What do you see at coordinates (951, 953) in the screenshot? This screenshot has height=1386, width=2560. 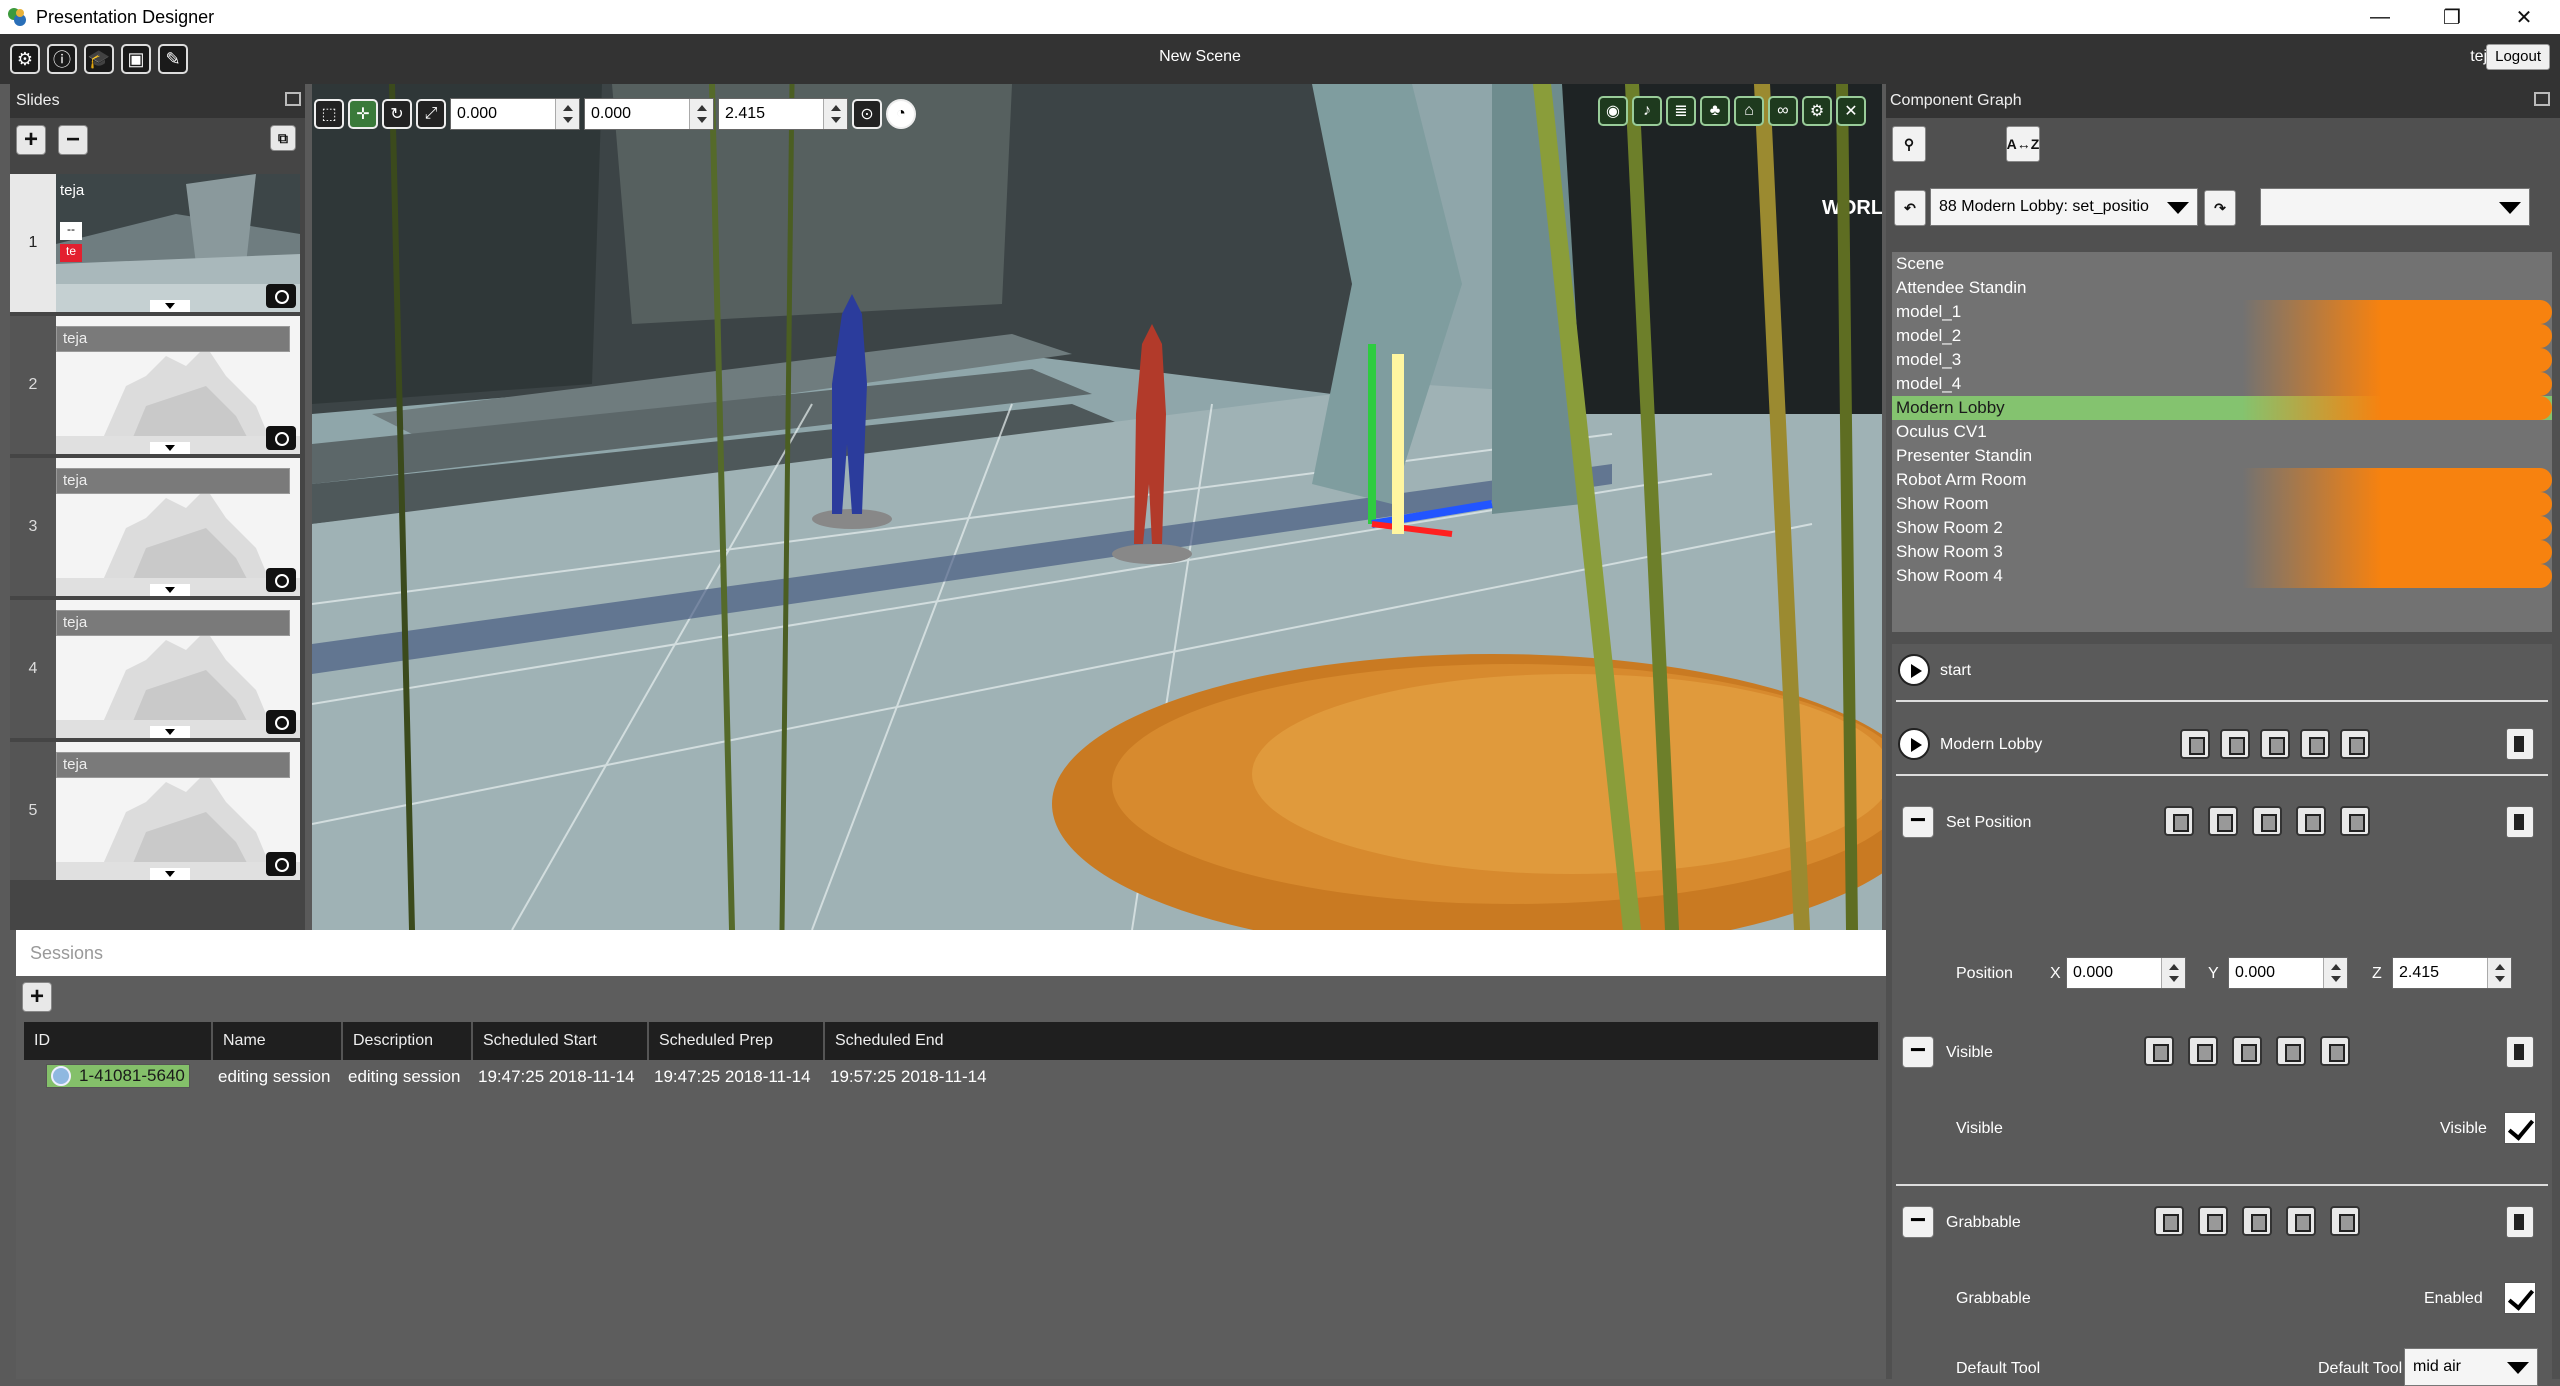 I see `sessions-search-input: Sessions` at bounding box center [951, 953].